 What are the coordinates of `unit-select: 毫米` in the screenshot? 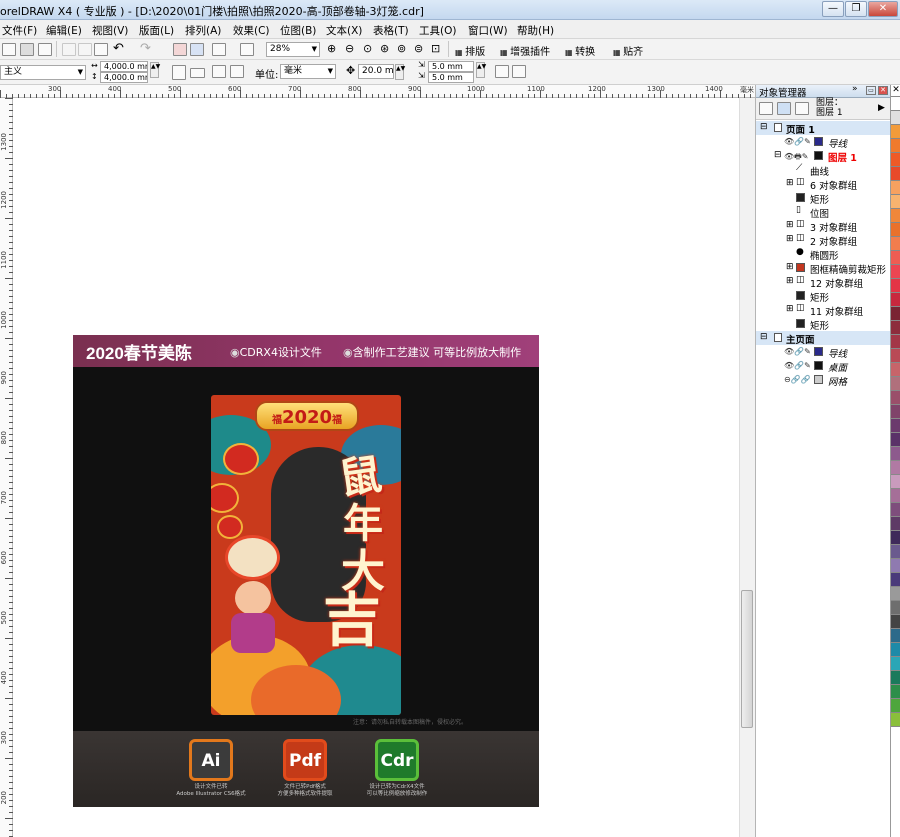 It's located at (308, 71).